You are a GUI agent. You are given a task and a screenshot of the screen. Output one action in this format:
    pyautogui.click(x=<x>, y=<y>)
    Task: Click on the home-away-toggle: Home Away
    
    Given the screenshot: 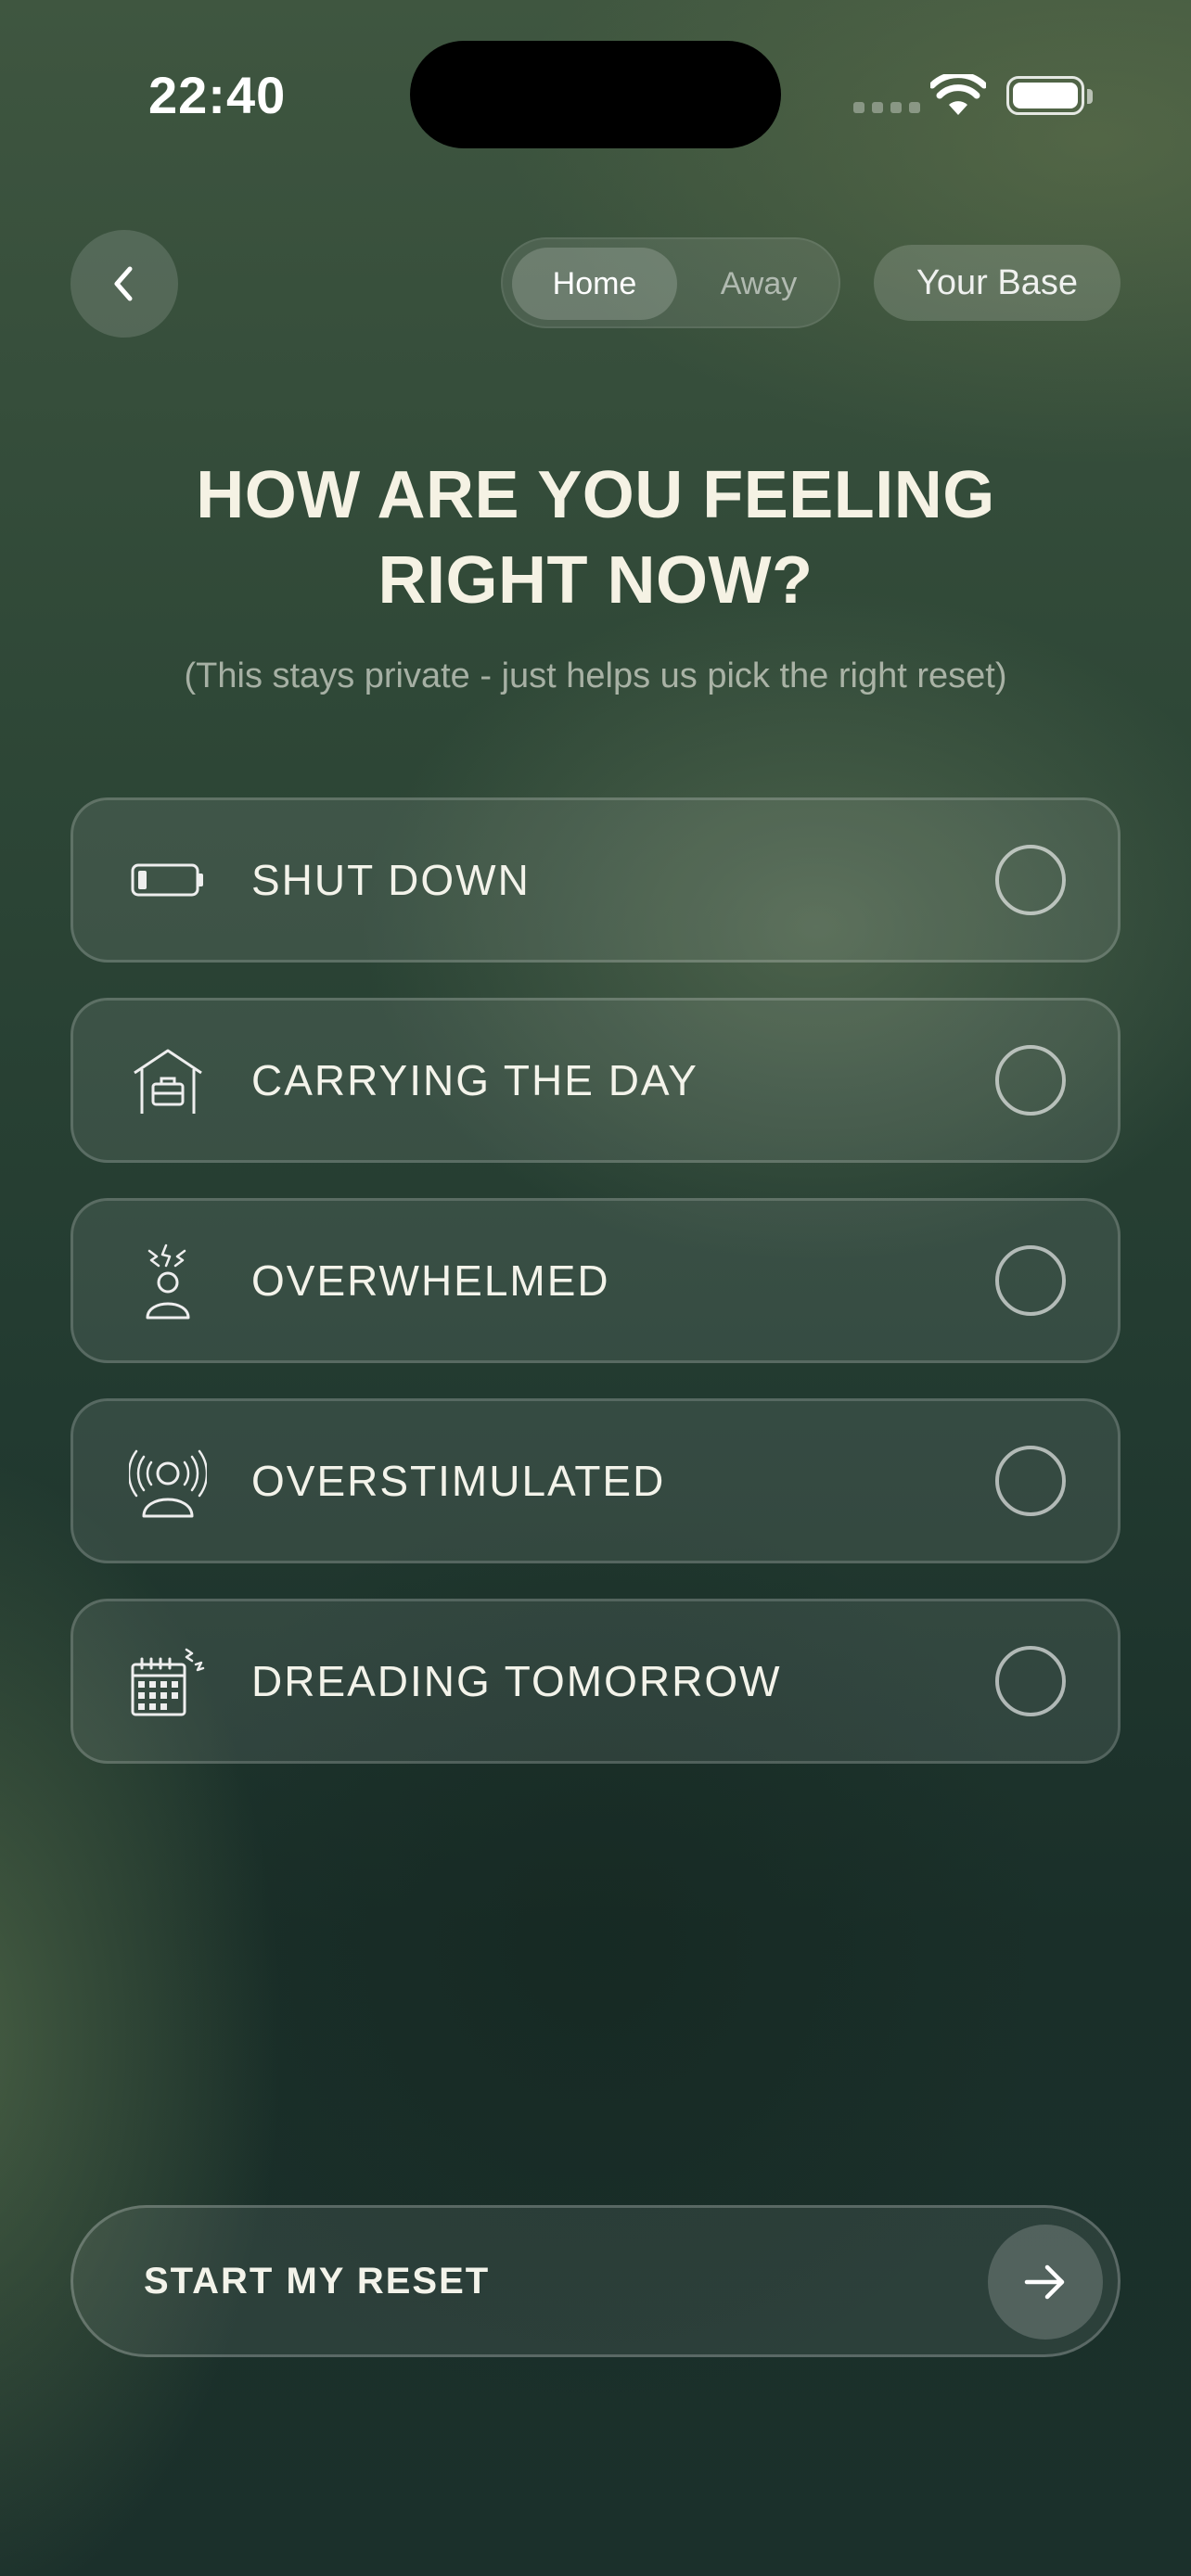 What is the action you would take?
    pyautogui.click(x=670, y=282)
    